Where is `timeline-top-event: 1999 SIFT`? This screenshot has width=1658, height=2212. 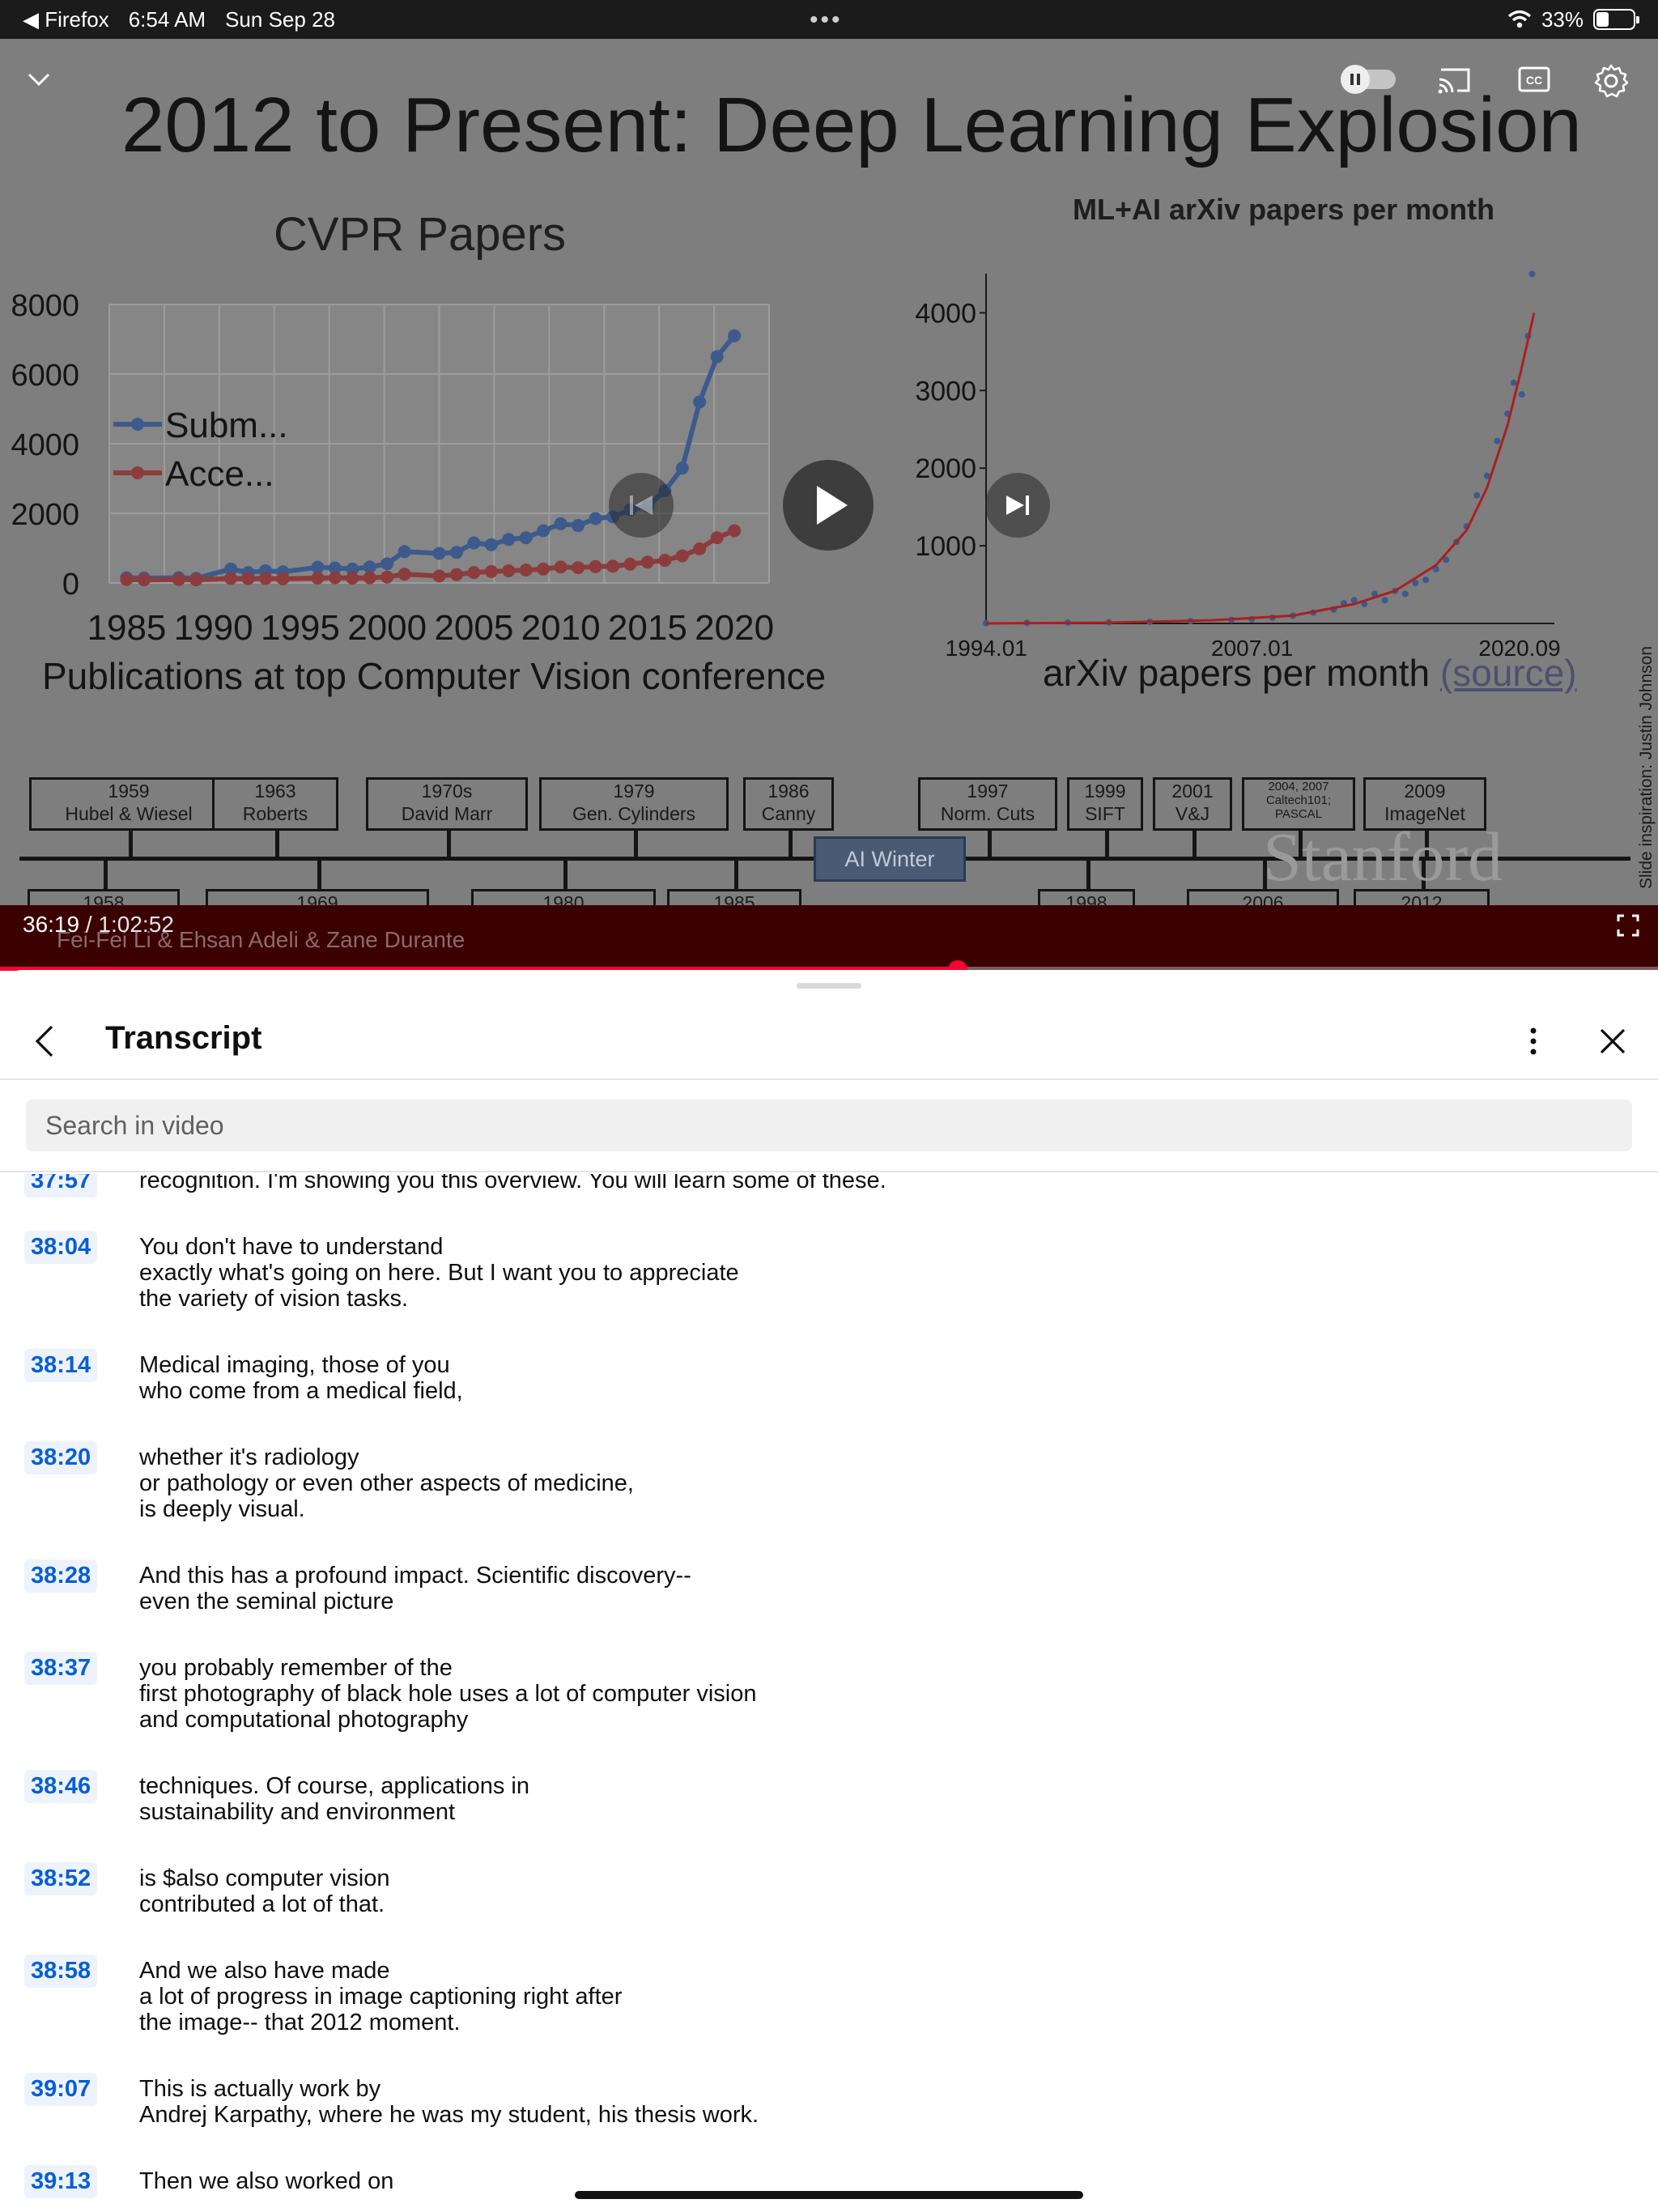
timeline-top-event: 1999 SIFT is located at coordinates (1105, 804).